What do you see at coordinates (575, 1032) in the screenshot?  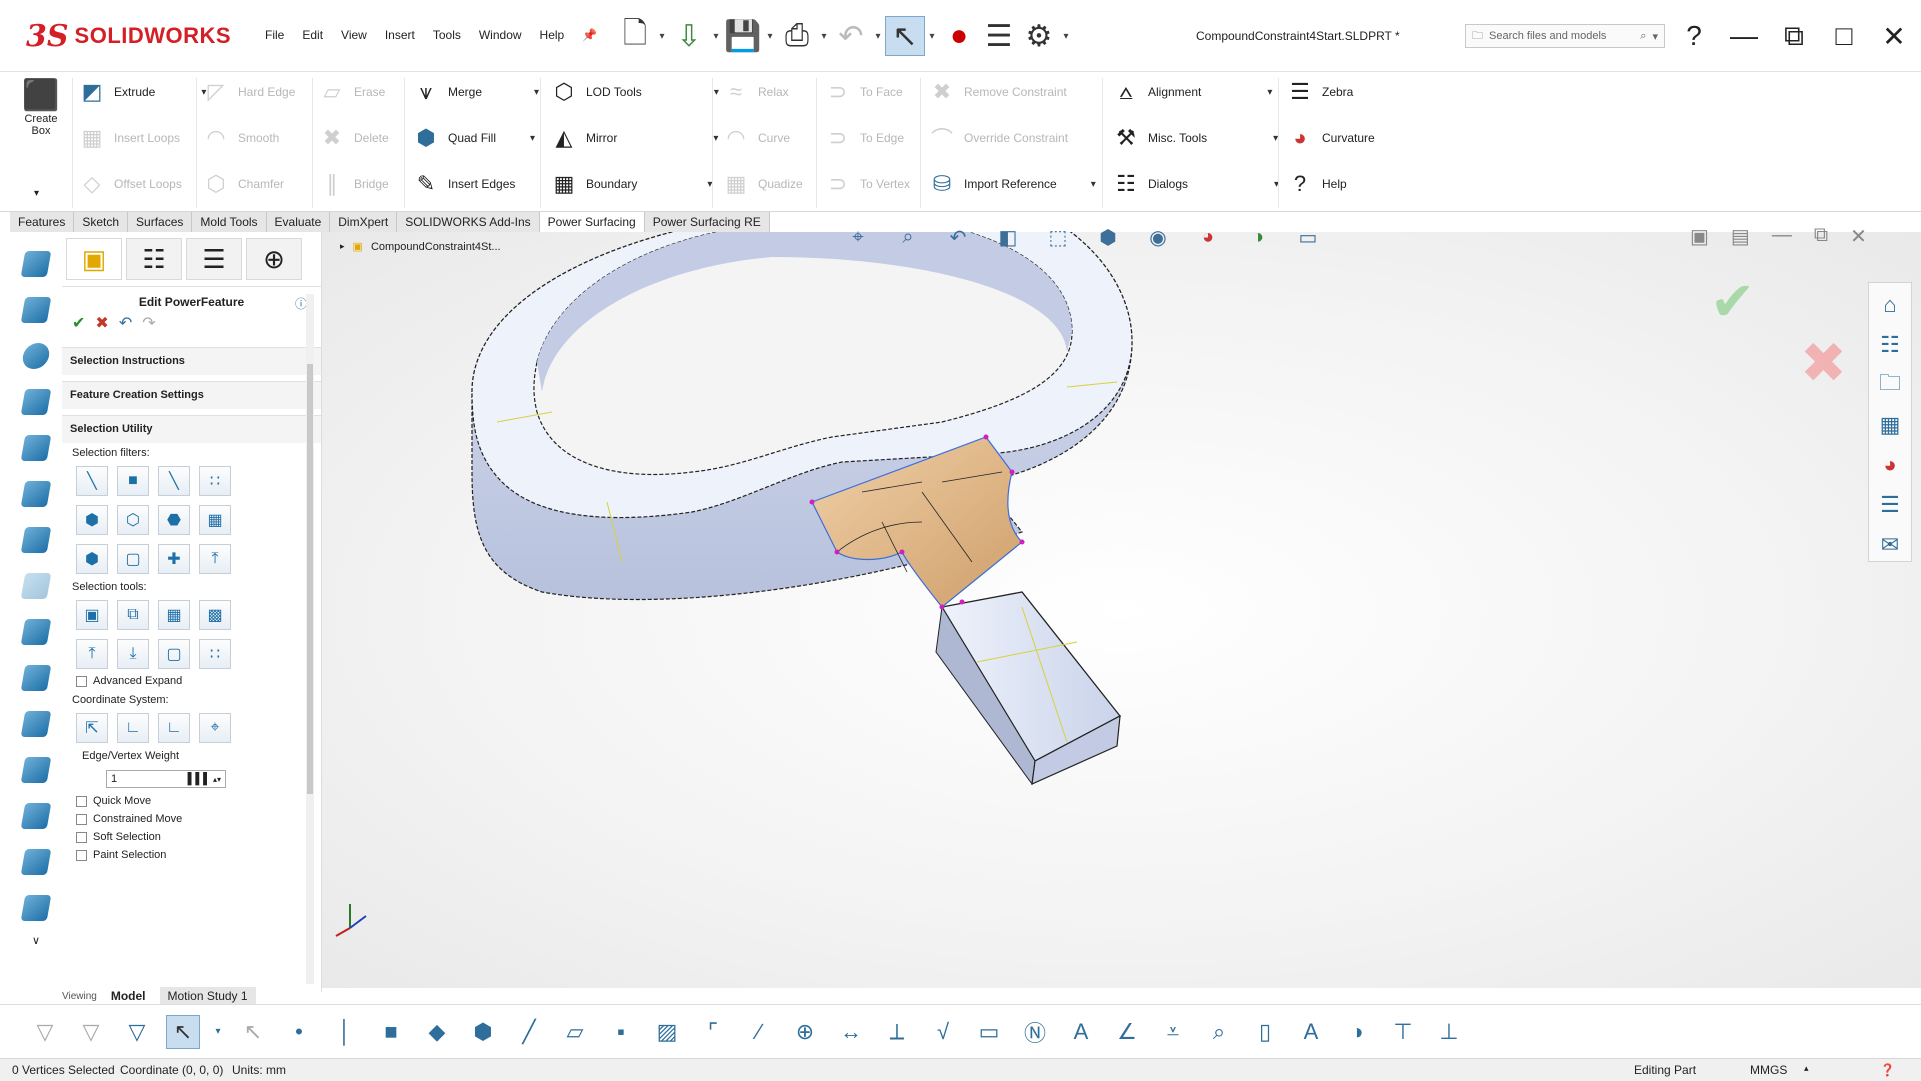 I see `filter-planes-icon: ▱` at bounding box center [575, 1032].